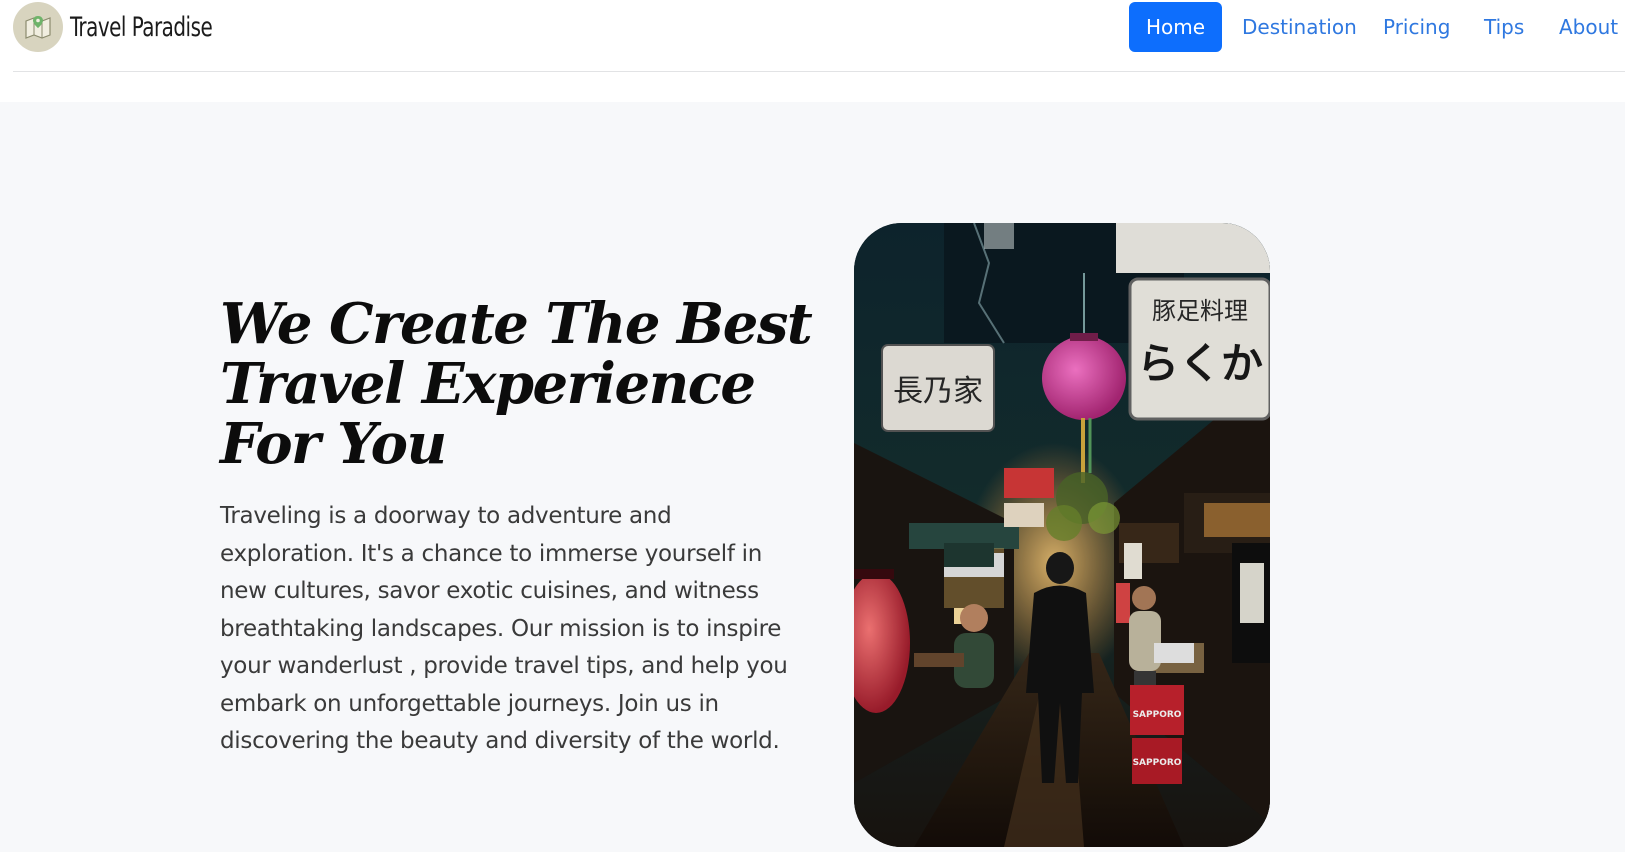 This screenshot has width=1625, height=852. Describe the element at coordinates (819, 71) in the screenshot. I see `navbar-divider` at that location.